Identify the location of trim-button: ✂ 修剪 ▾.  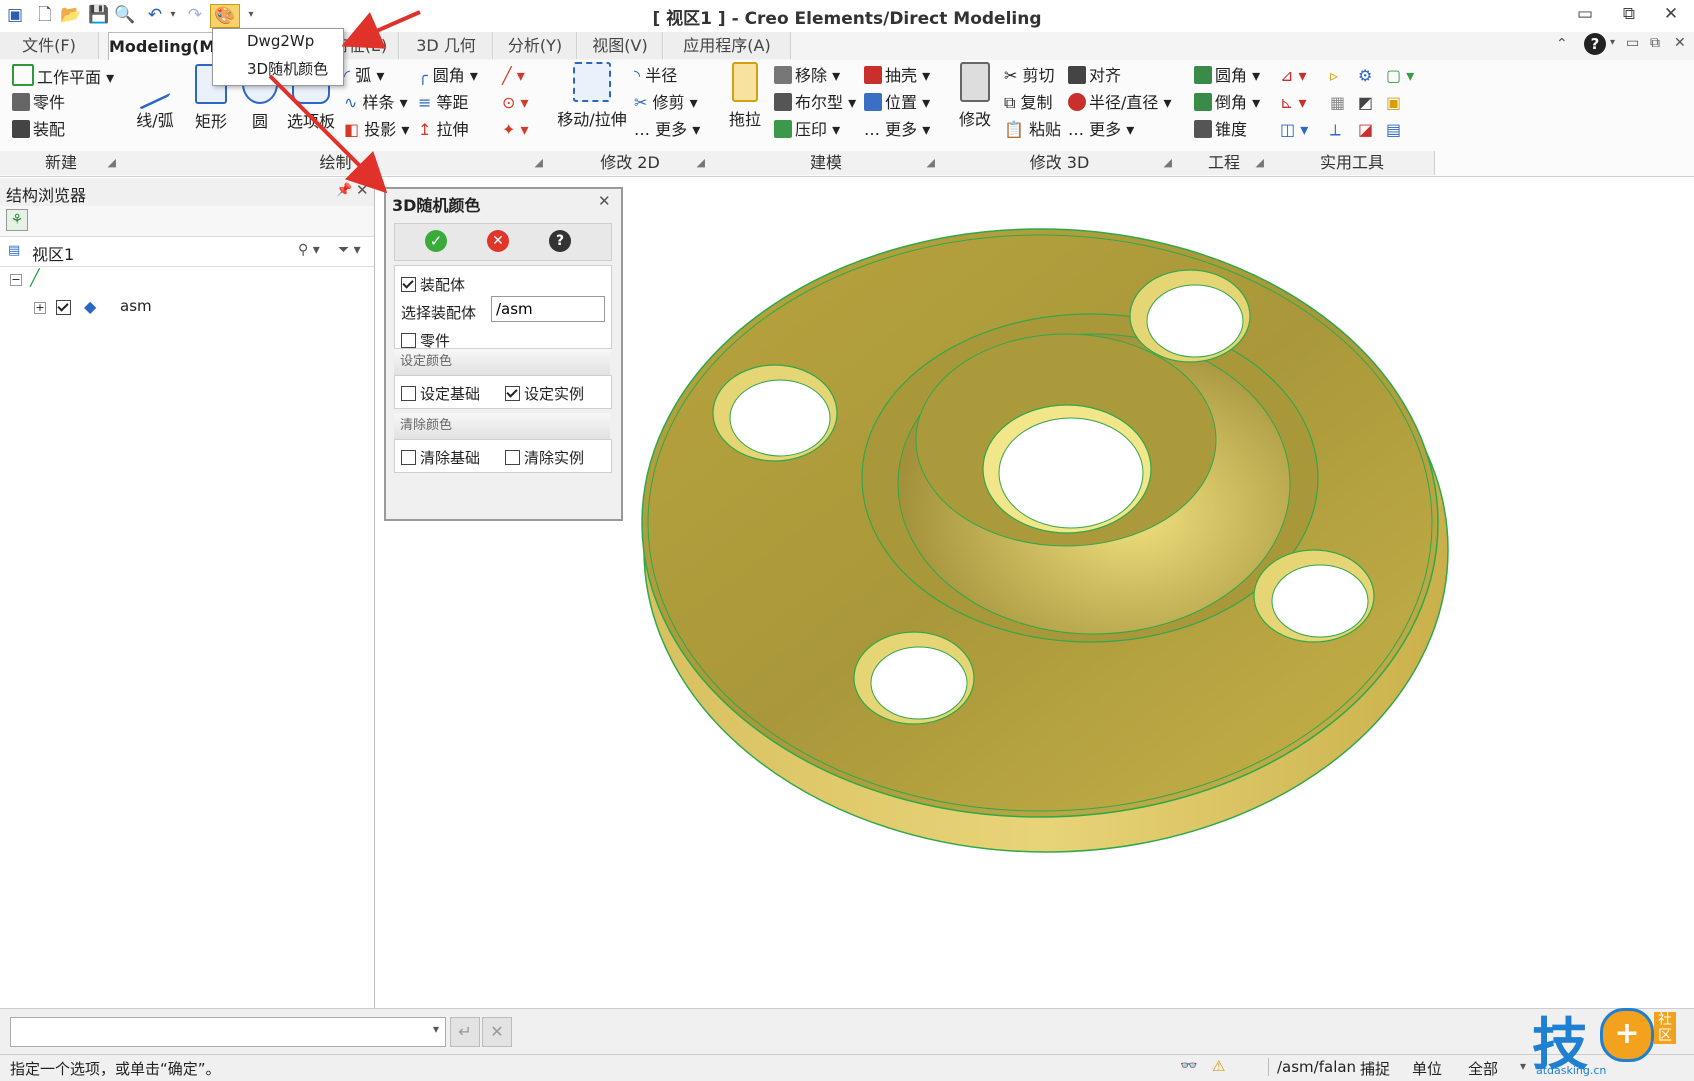
(666, 103).